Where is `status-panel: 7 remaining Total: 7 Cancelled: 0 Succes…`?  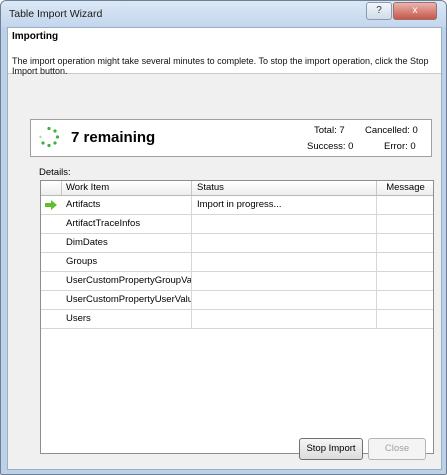
status-panel: 7 remaining Total: 7 Cancelled: 0 Succes… is located at coordinates (231, 138).